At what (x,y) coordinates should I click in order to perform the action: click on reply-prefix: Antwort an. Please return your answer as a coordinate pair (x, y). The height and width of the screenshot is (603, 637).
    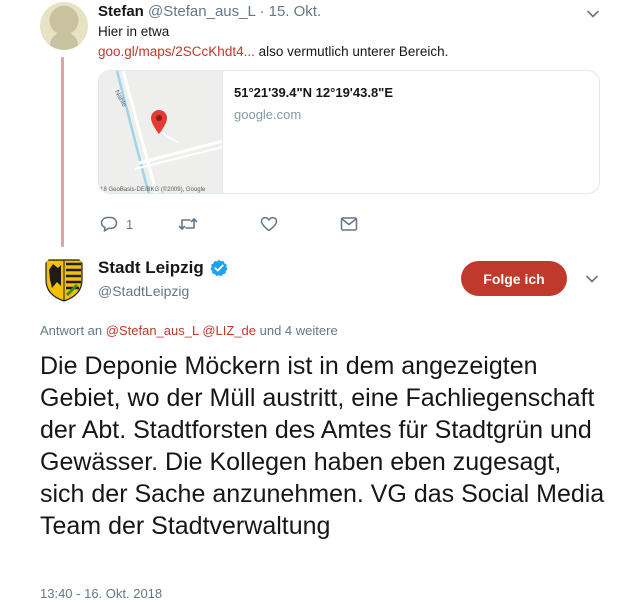
    Looking at the image, I should click on (73, 330).